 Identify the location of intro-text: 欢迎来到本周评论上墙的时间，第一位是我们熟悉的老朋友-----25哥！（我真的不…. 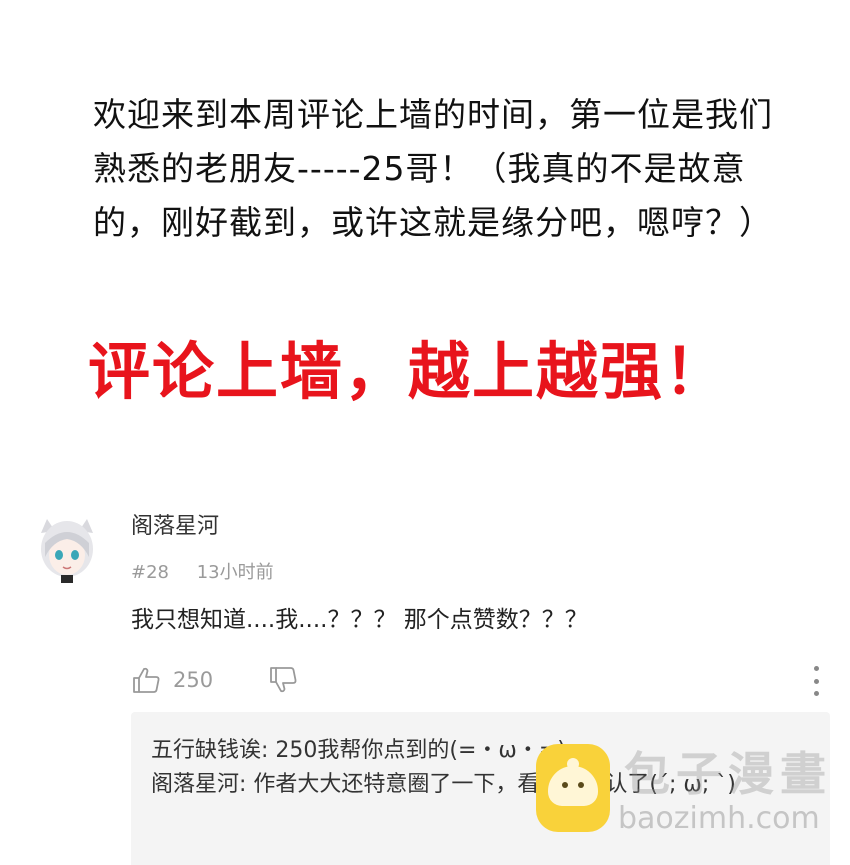
(433, 168).